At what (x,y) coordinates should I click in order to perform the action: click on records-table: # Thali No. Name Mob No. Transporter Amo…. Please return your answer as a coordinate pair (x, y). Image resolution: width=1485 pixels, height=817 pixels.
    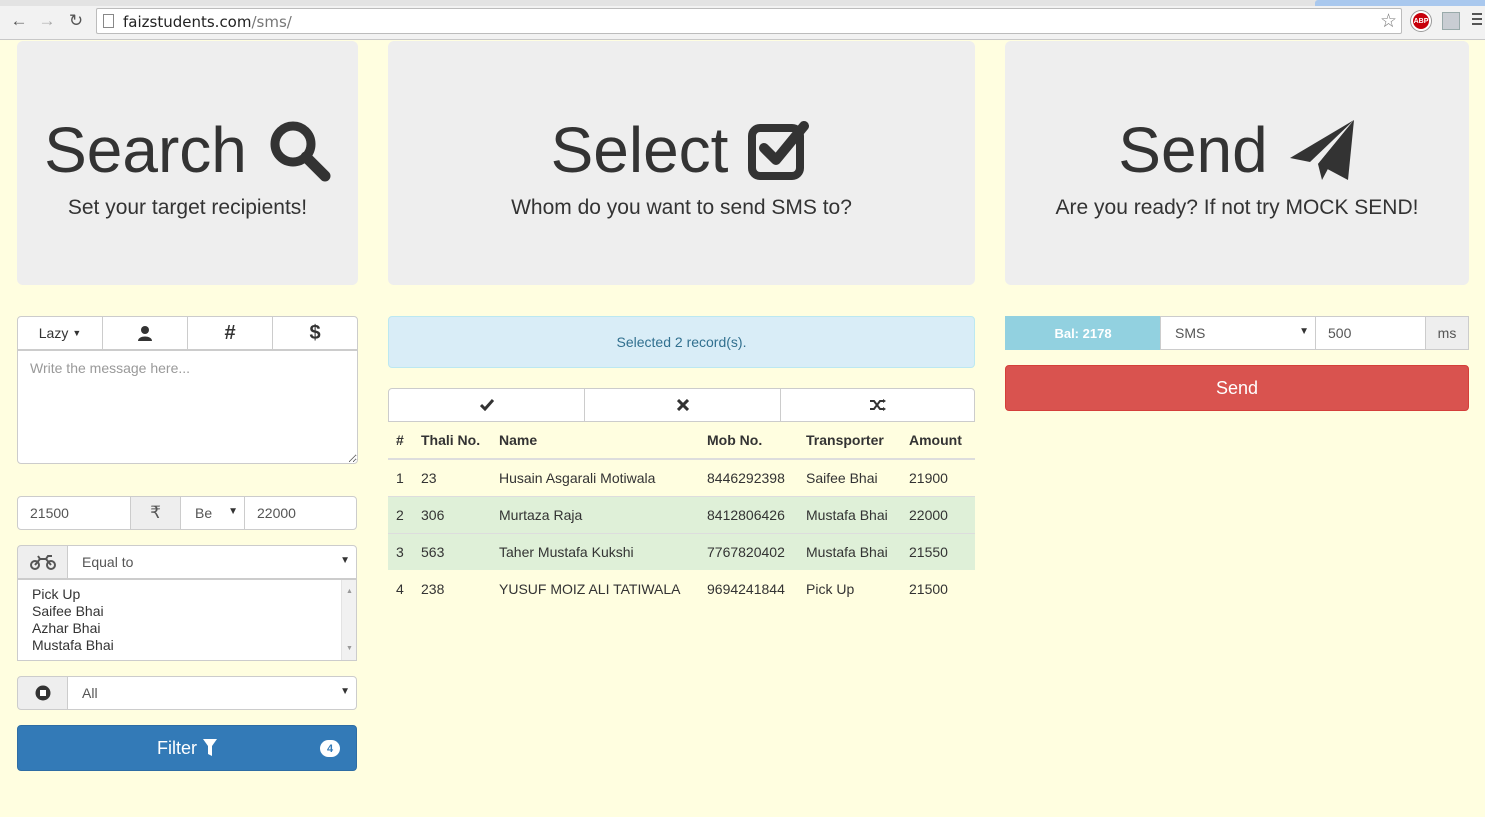
    Looking at the image, I should click on (681, 514).